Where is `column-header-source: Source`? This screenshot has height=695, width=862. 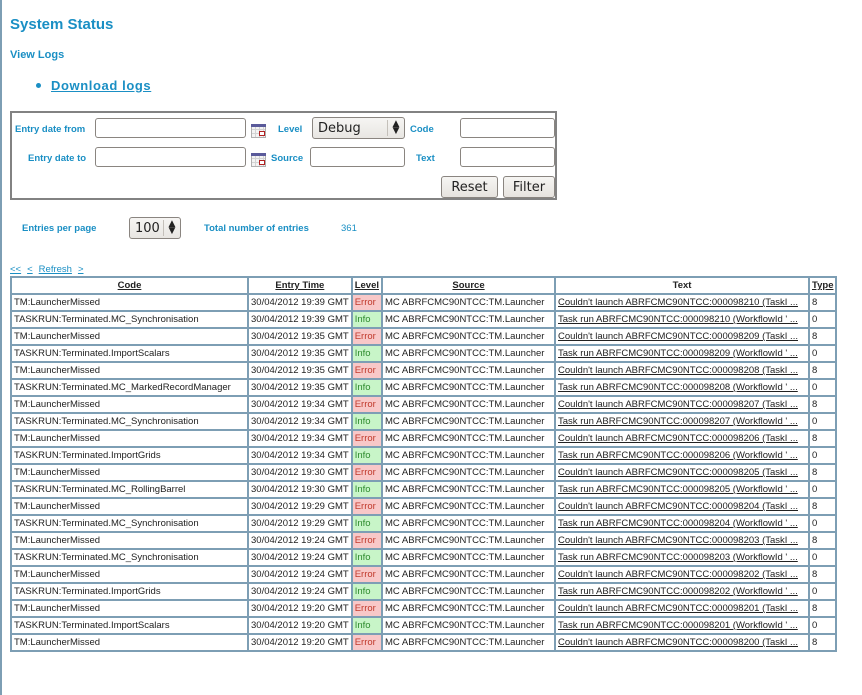 column-header-source: Source is located at coordinates (469, 285).